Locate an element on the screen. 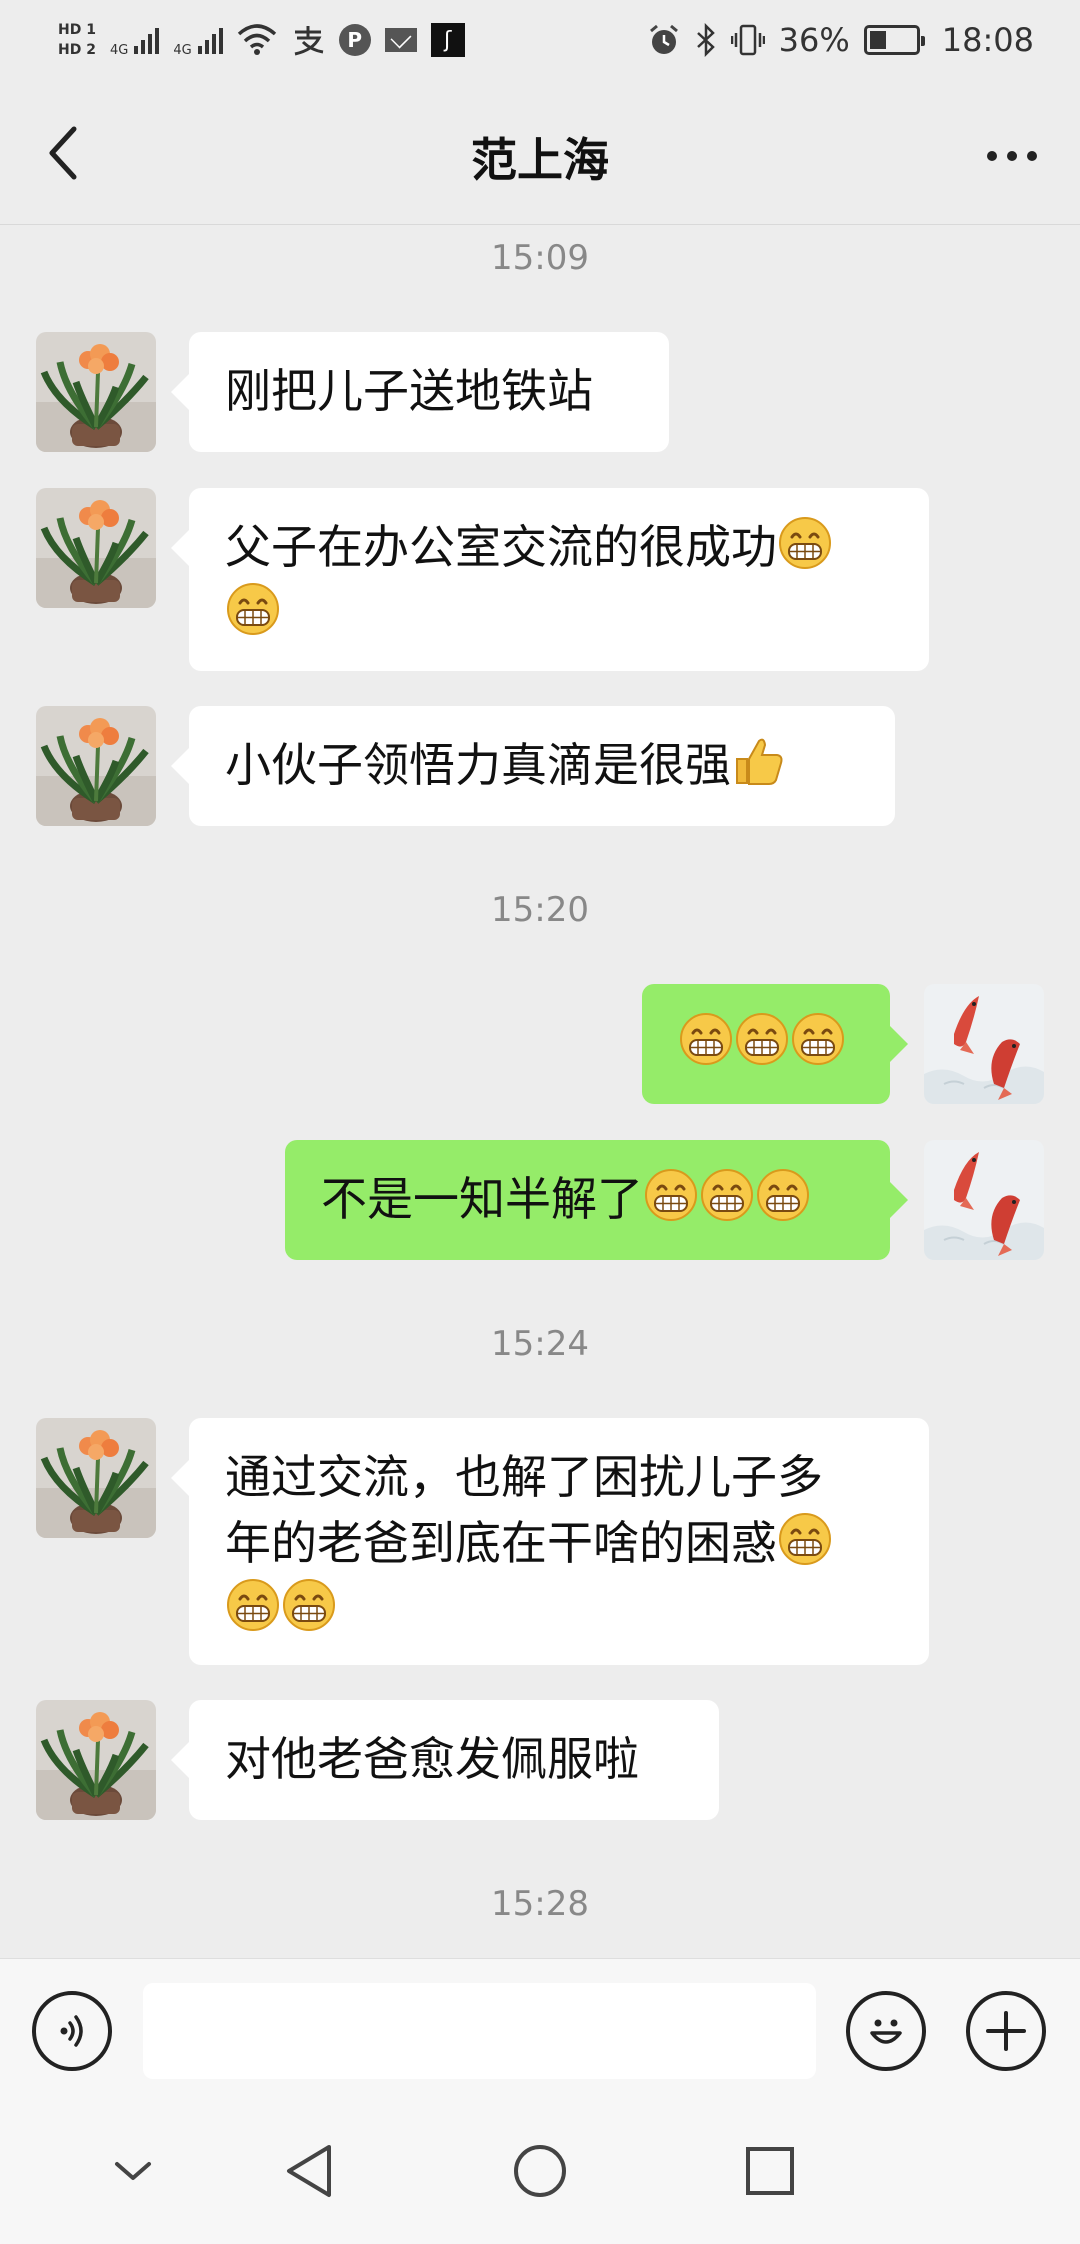 This screenshot has width=1080, height=2244. more-button is located at coordinates (1012, 156).